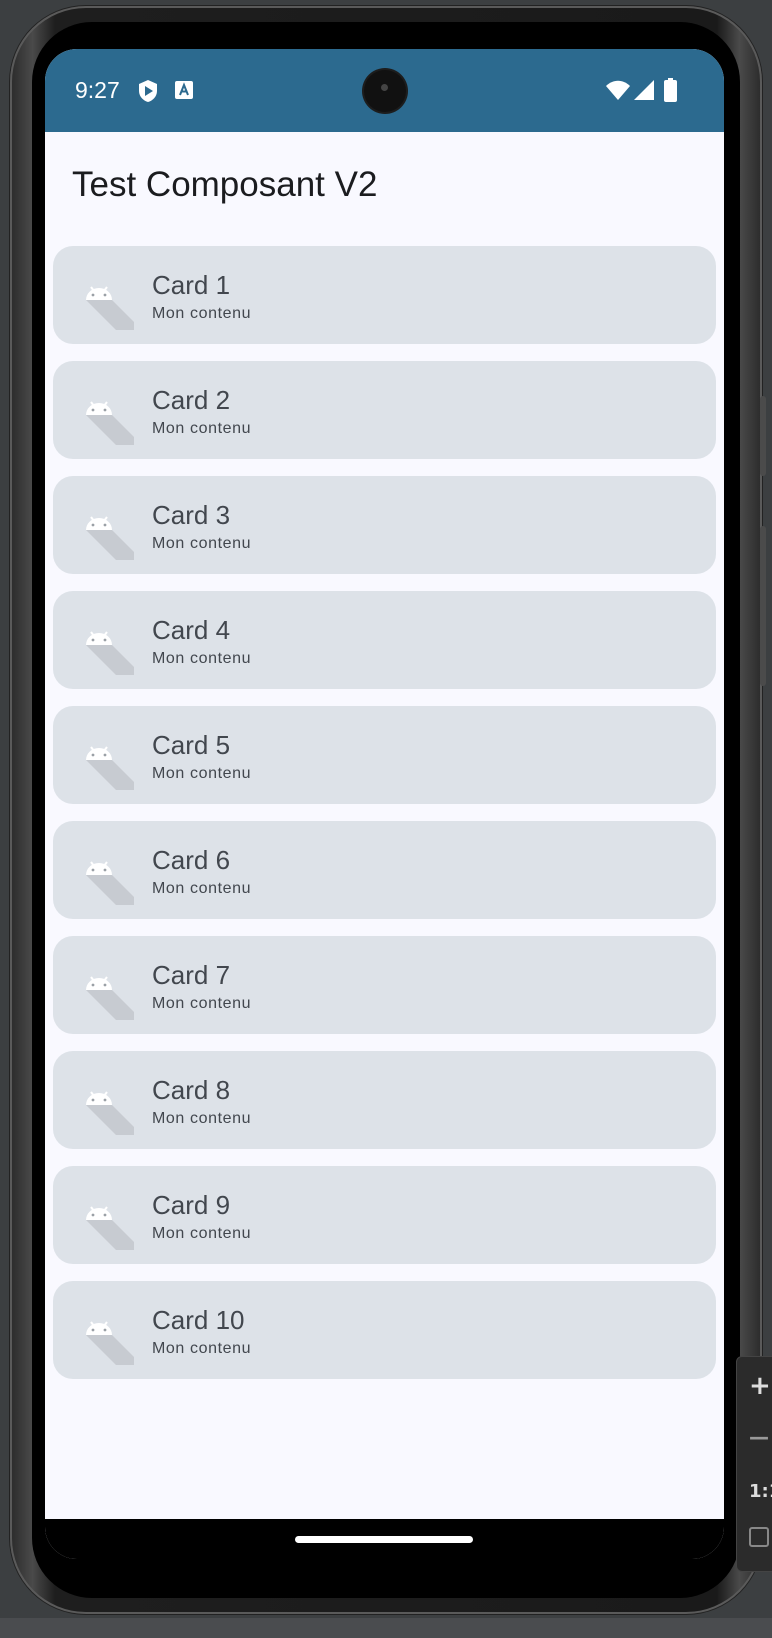  I want to click on card-title: Card 5, so click(191, 745).